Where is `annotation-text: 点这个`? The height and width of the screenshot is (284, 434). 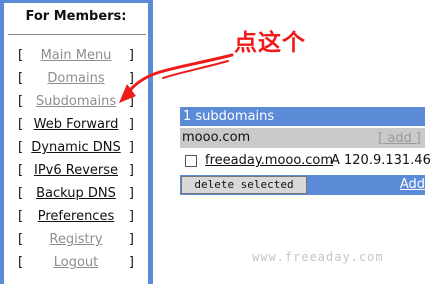 annotation-text: 点这个 is located at coordinates (270, 43).